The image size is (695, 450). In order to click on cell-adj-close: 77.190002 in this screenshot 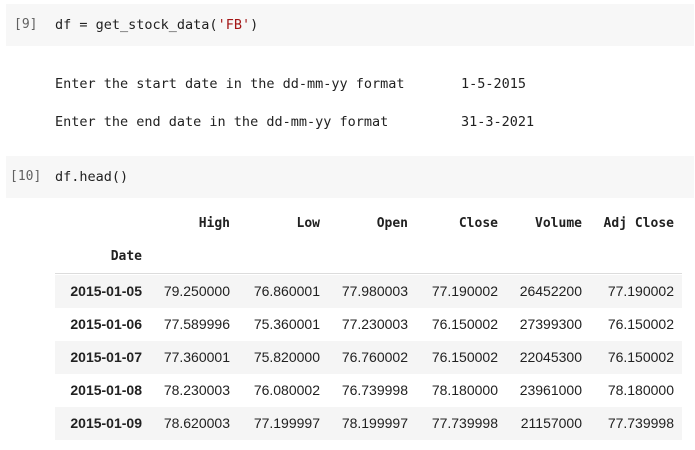, I will do `click(640, 291)`.